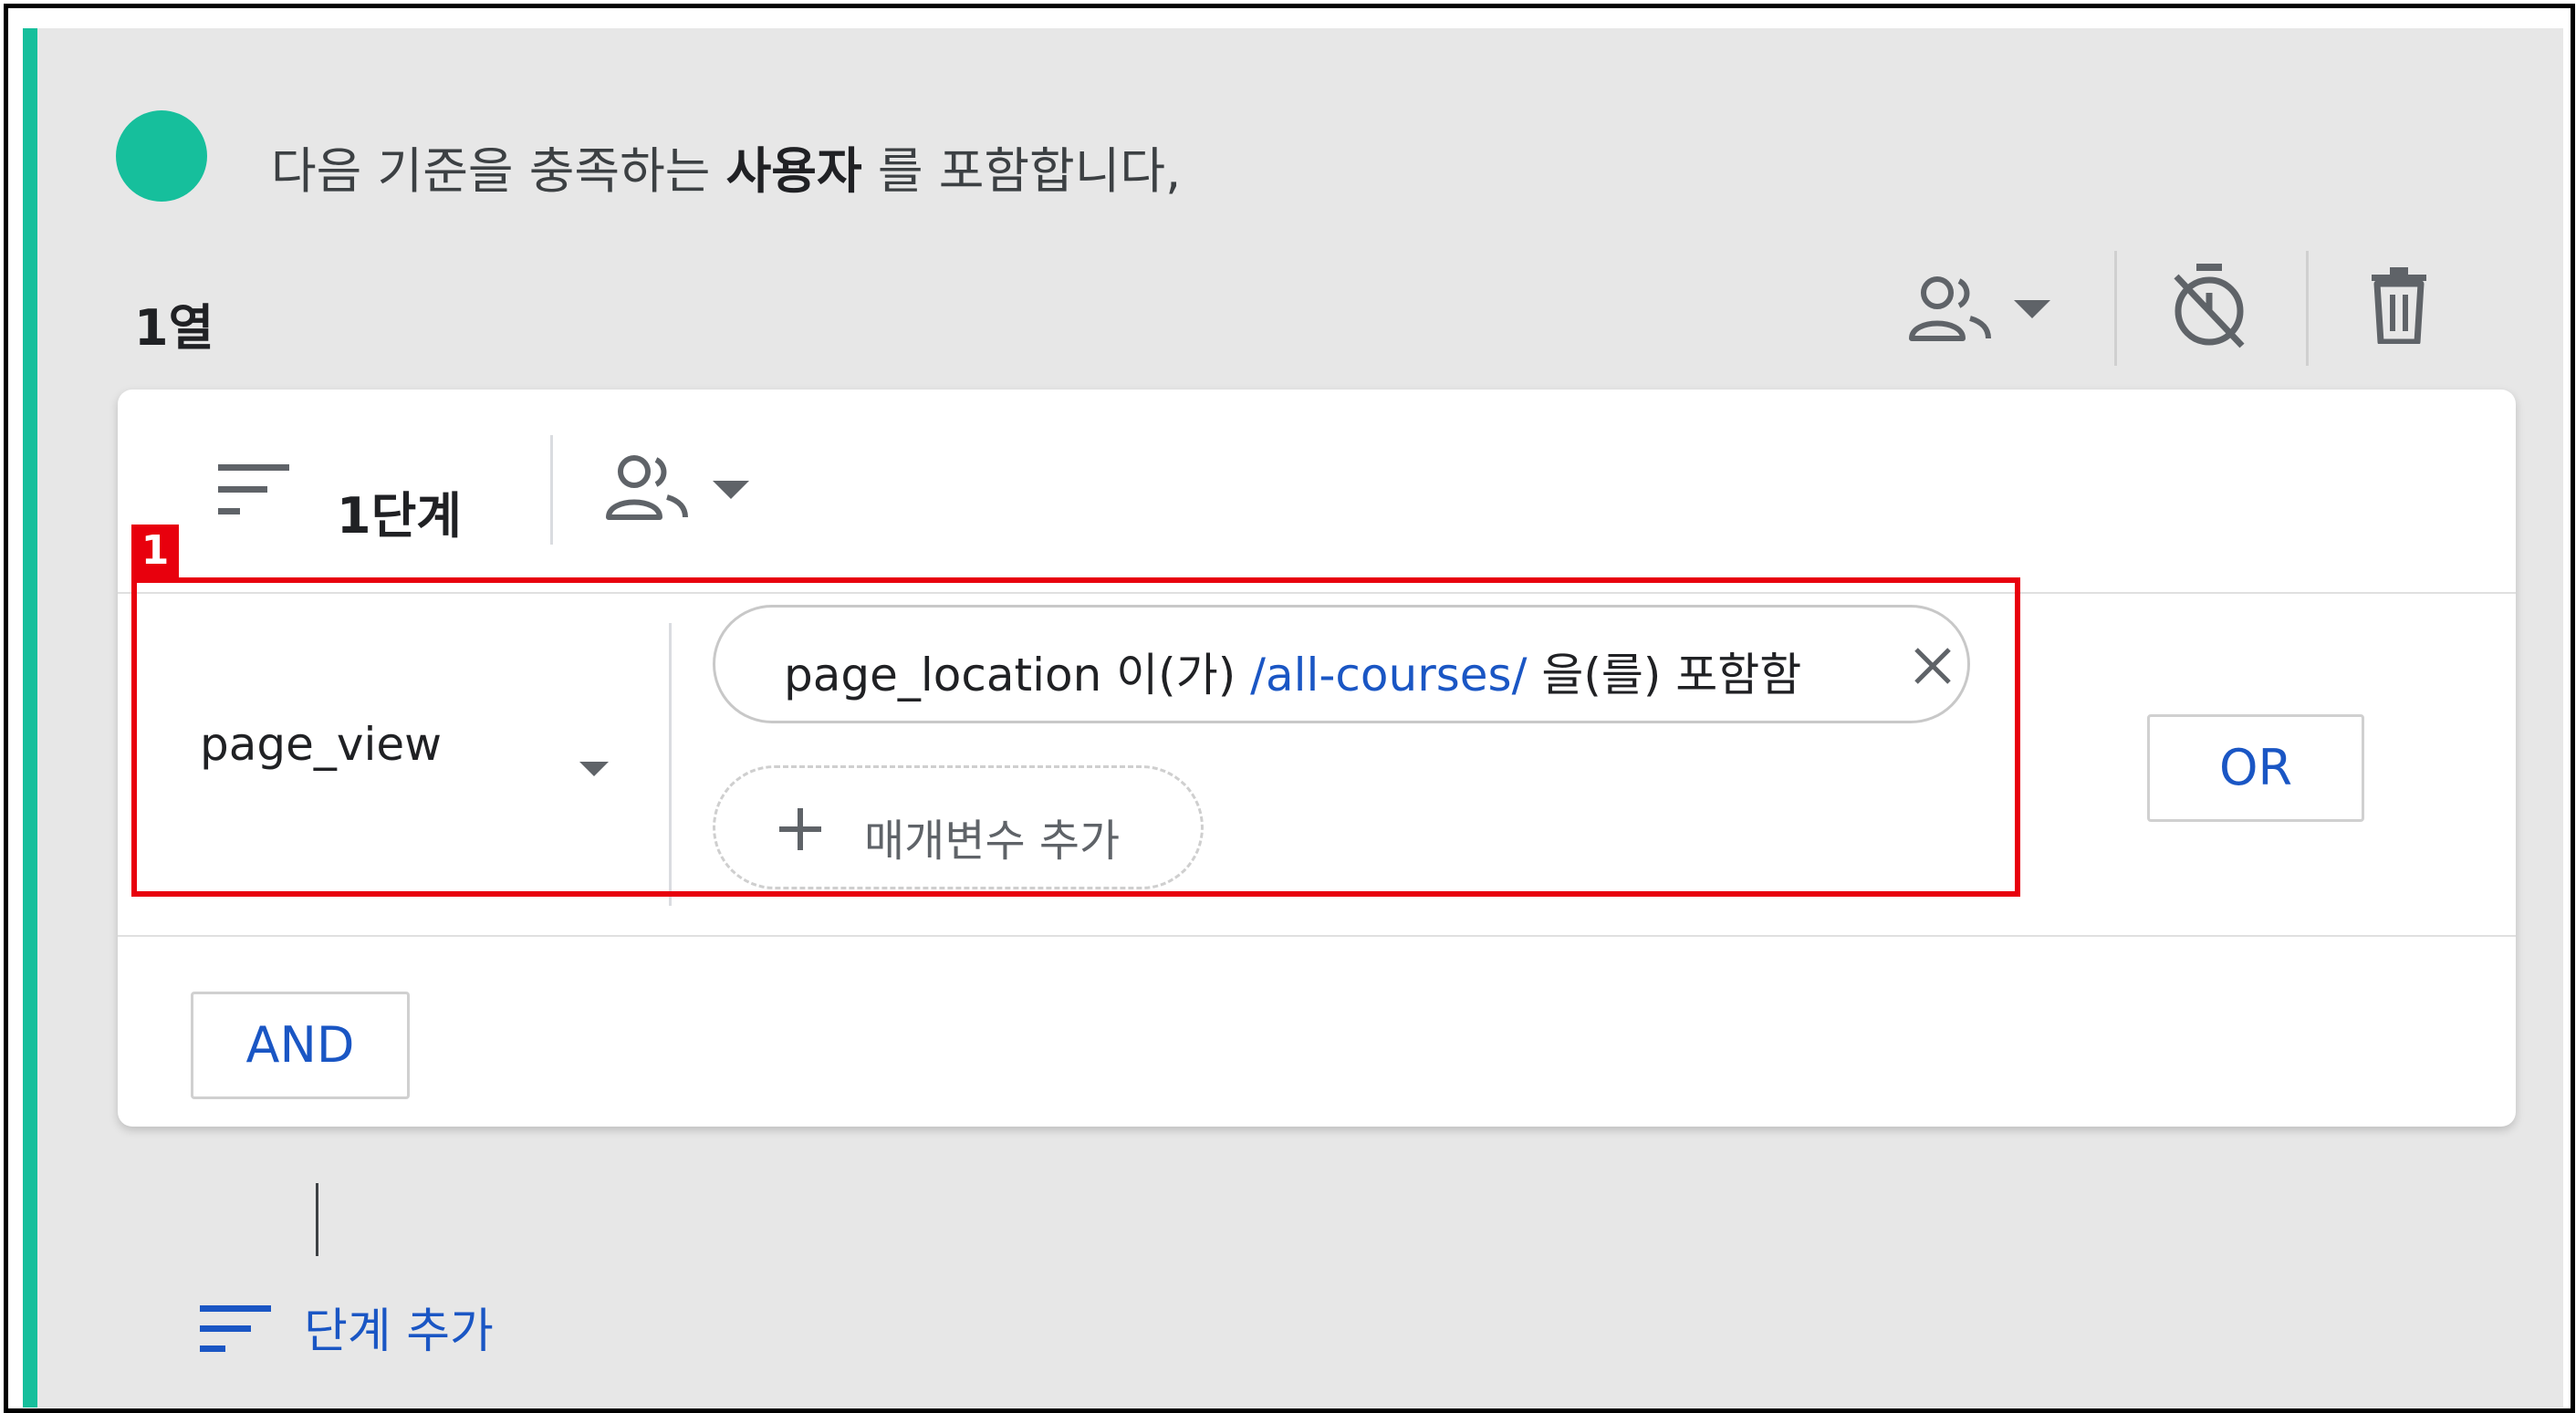 This screenshot has height=1413, width=2576. Describe the element at coordinates (1317, 936) in the screenshot. I see `card-divider` at that location.